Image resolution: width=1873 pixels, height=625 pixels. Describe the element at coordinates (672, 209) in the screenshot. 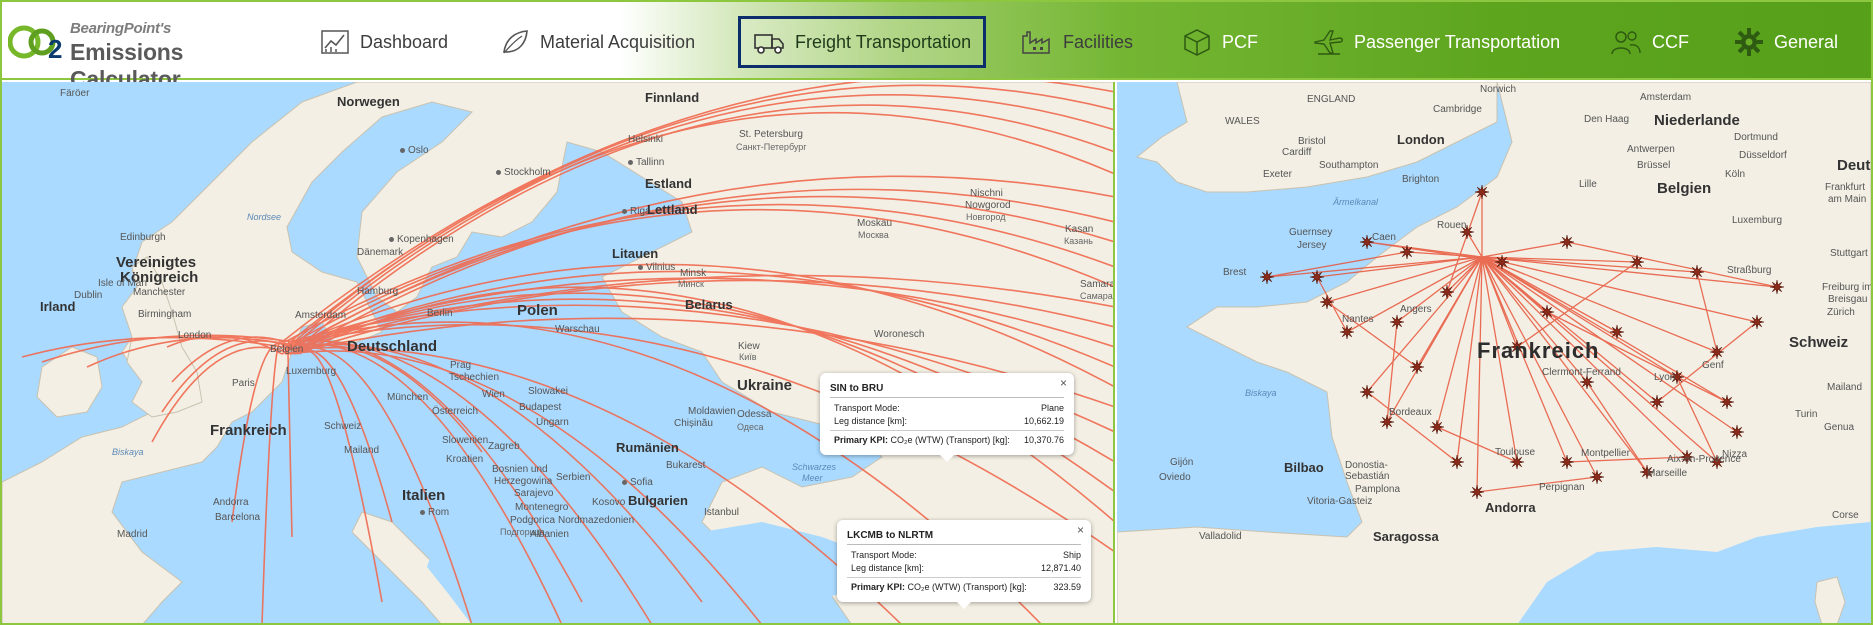

I see `map-label: Lettland` at that location.